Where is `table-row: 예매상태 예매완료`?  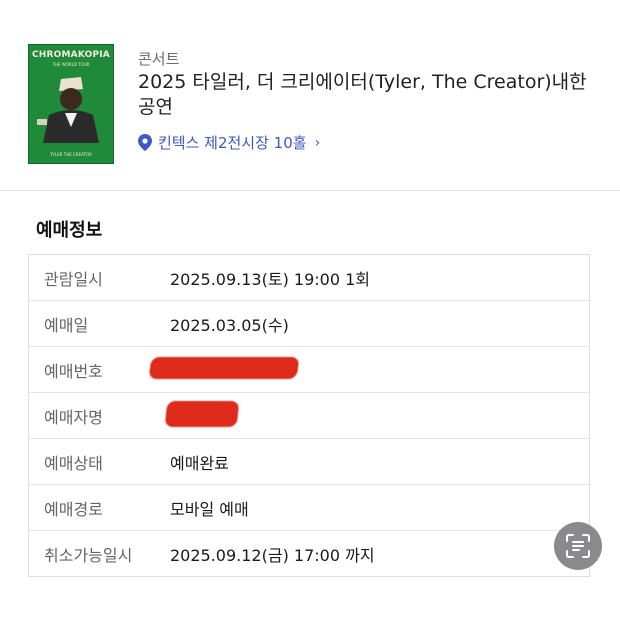 table-row: 예매상태 예매완료 is located at coordinates (309, 461).